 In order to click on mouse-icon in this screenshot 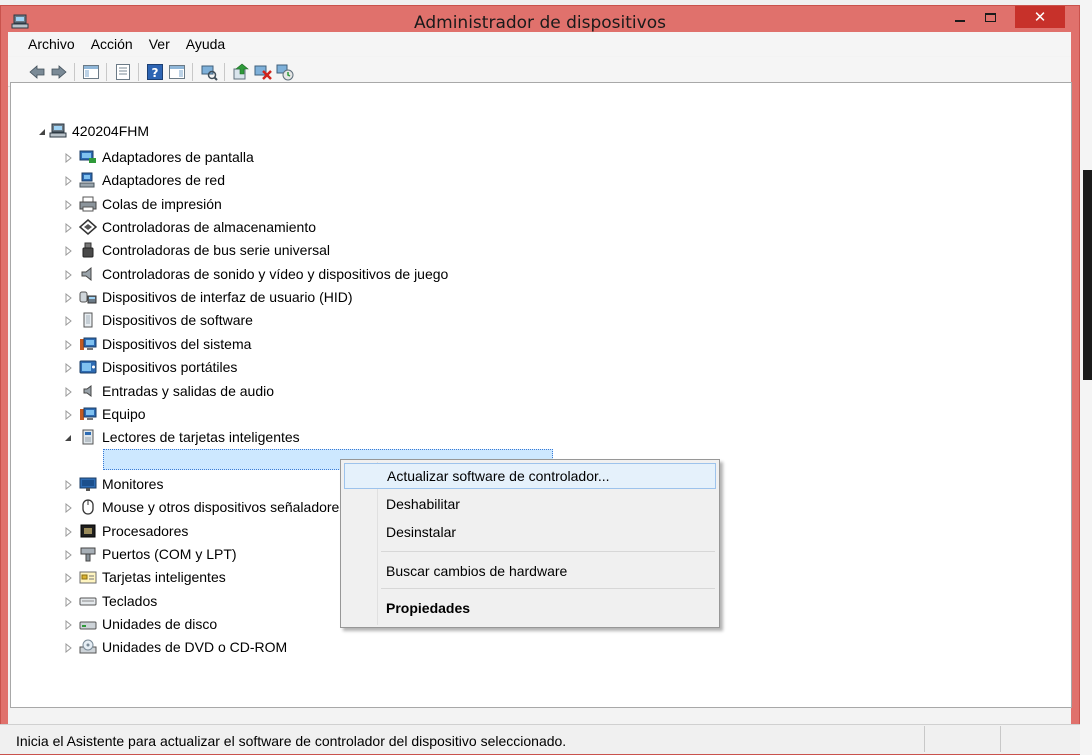, I will do `click(88, 507)`.